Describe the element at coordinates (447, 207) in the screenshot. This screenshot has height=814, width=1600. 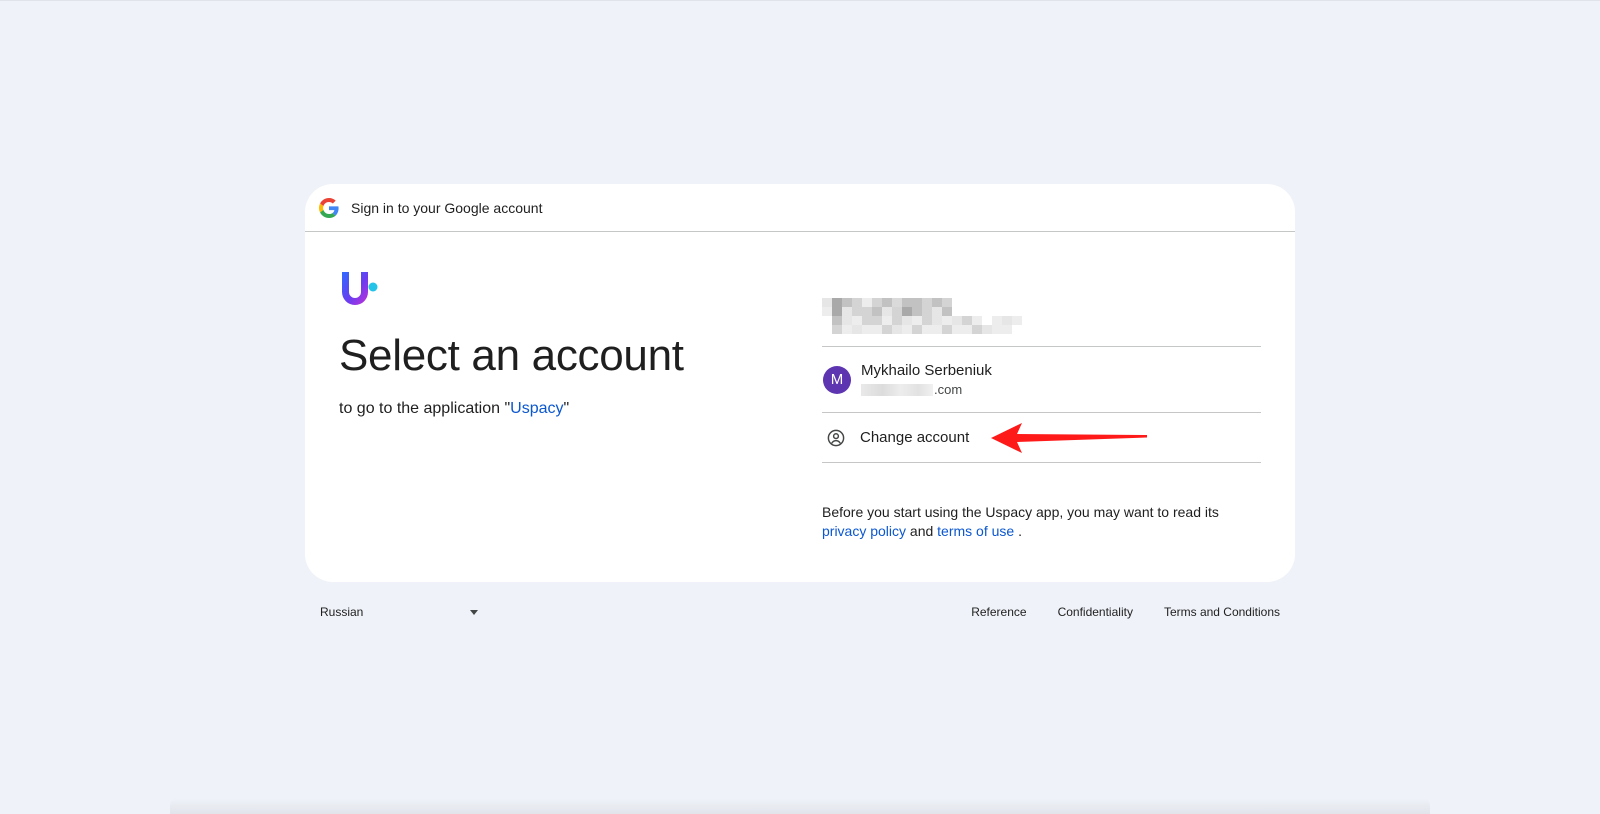
I see `header-title: Sign in to your Google account` at that location.